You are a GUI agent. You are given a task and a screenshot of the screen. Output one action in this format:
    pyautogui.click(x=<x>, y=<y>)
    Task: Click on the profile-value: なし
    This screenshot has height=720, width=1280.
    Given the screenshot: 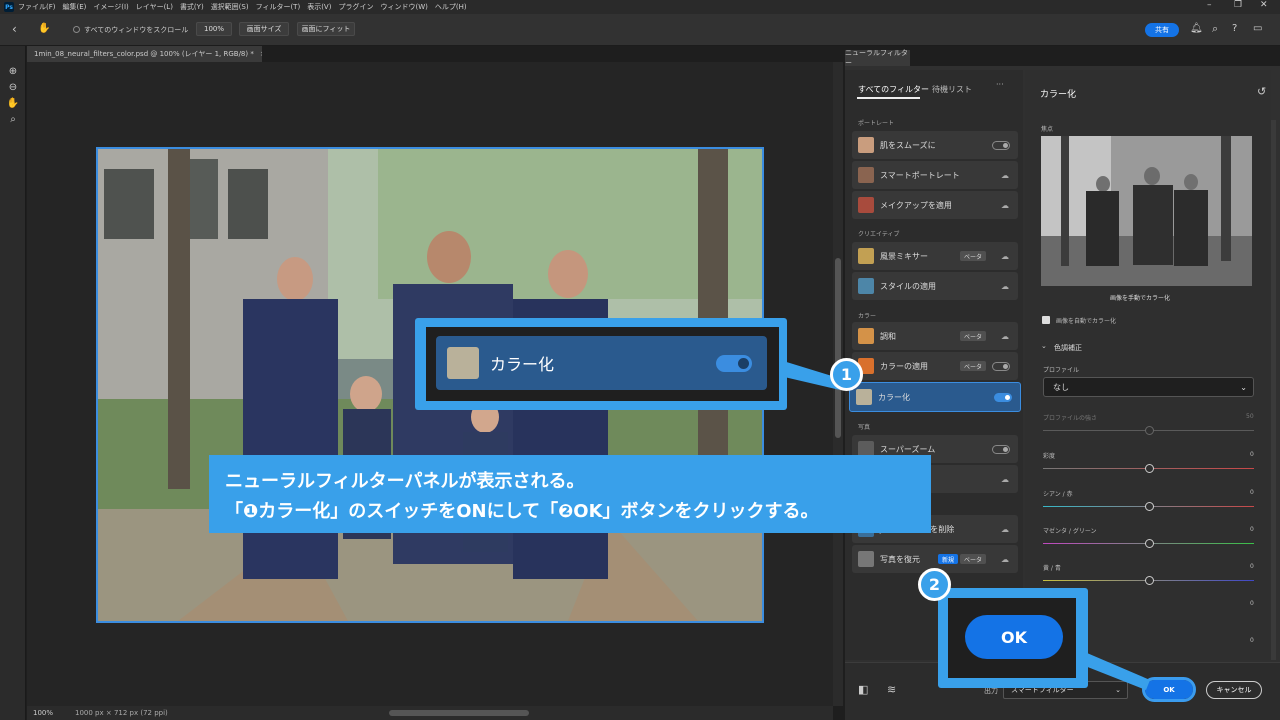 What is the action you would take?
    pyautogui.click(x=1061, y=387)
    